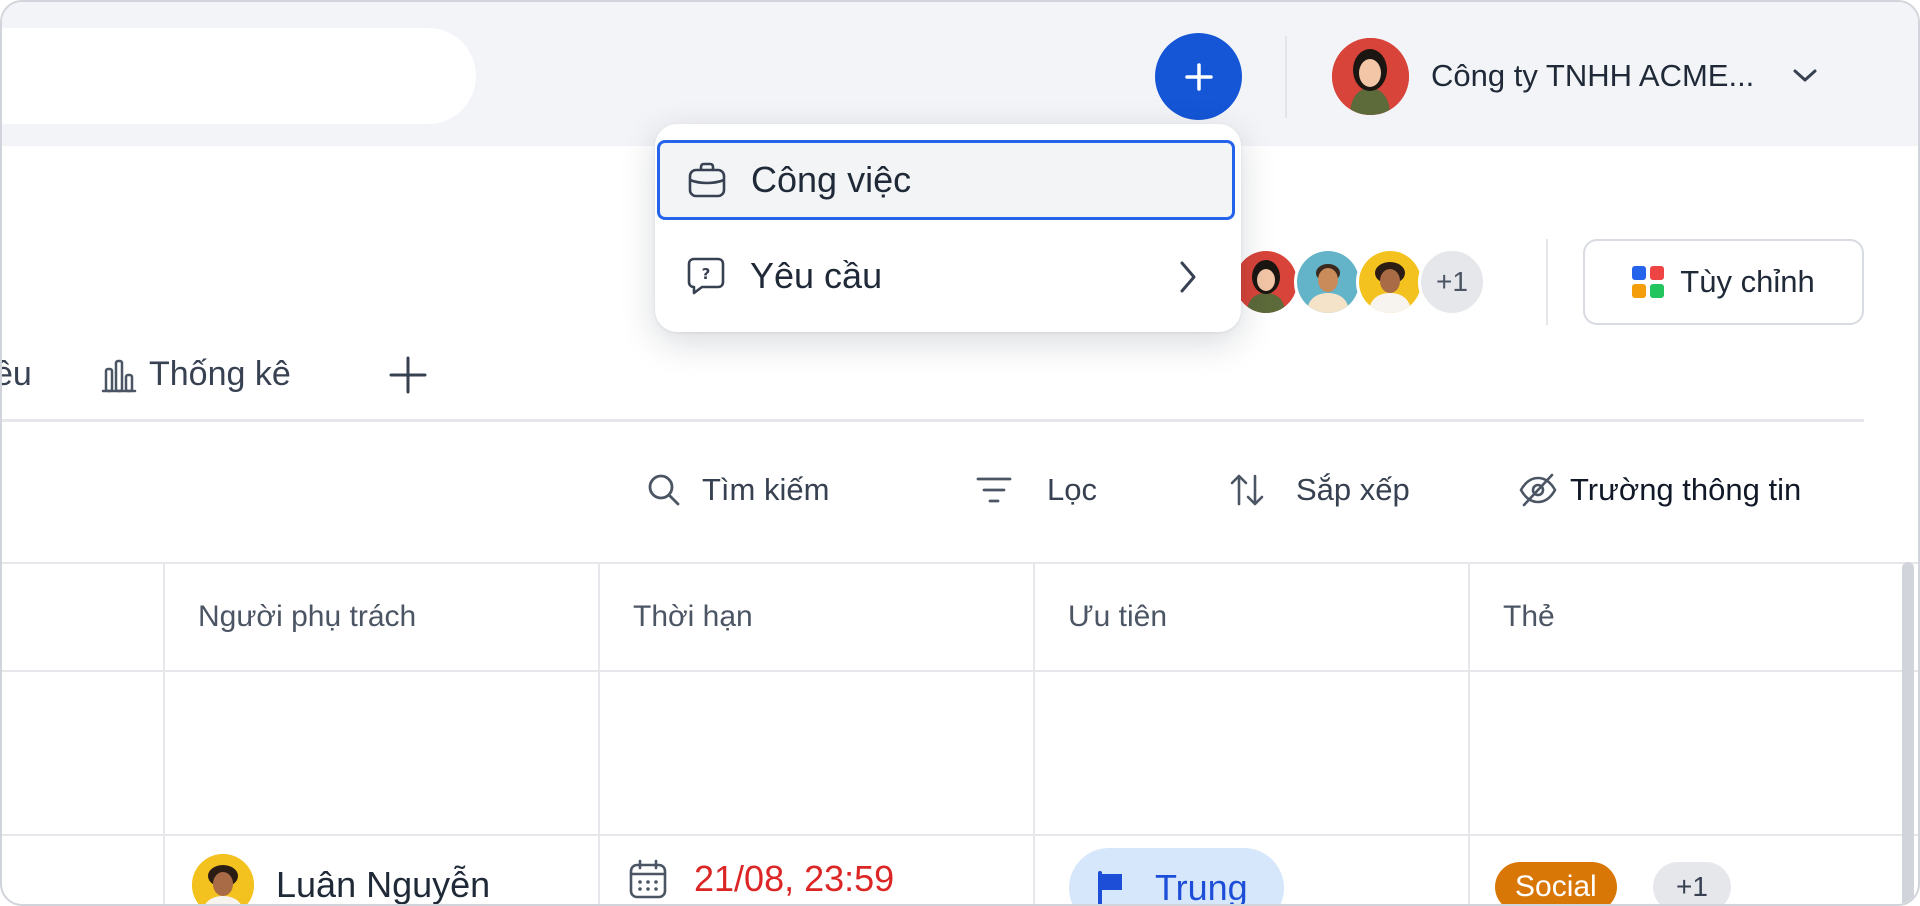 The image size is (1920, 906). What do you see at coordinates (994, 490) in the screenshot?
I see `filter-icon` at bounding box center [994, 490].